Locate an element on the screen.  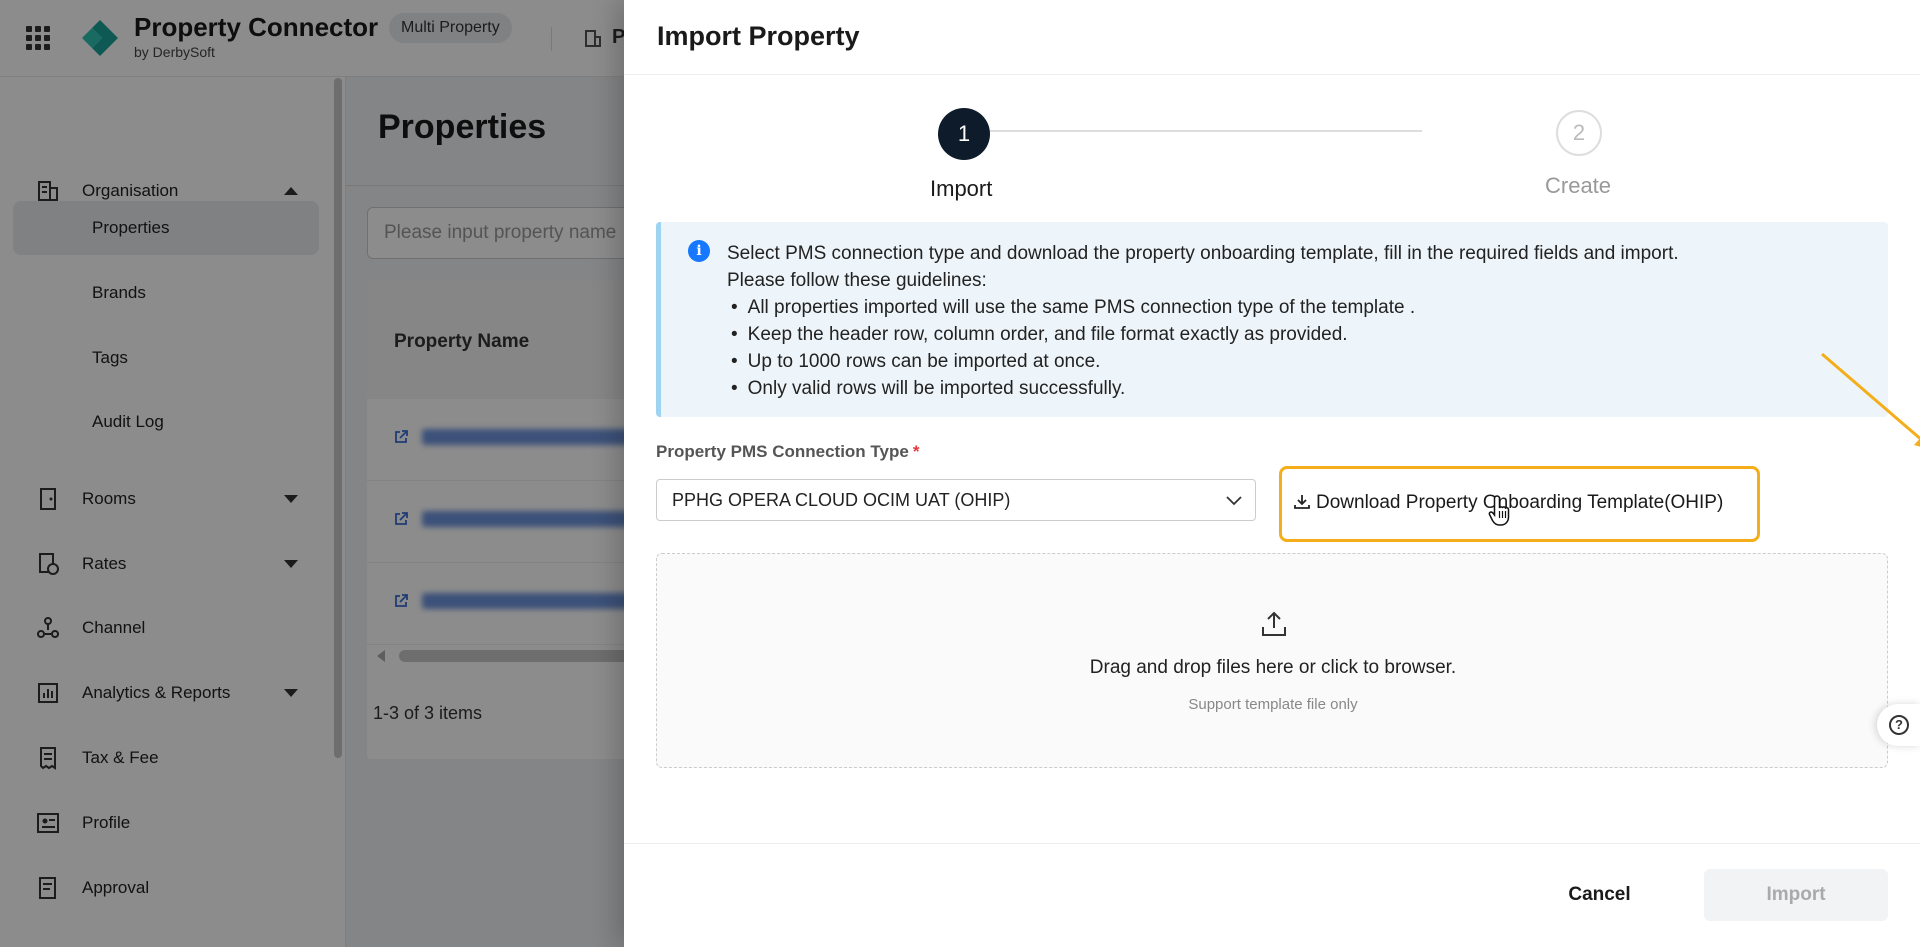
drawer-footer: Cancel Import is located at coordinates (1272, 895).